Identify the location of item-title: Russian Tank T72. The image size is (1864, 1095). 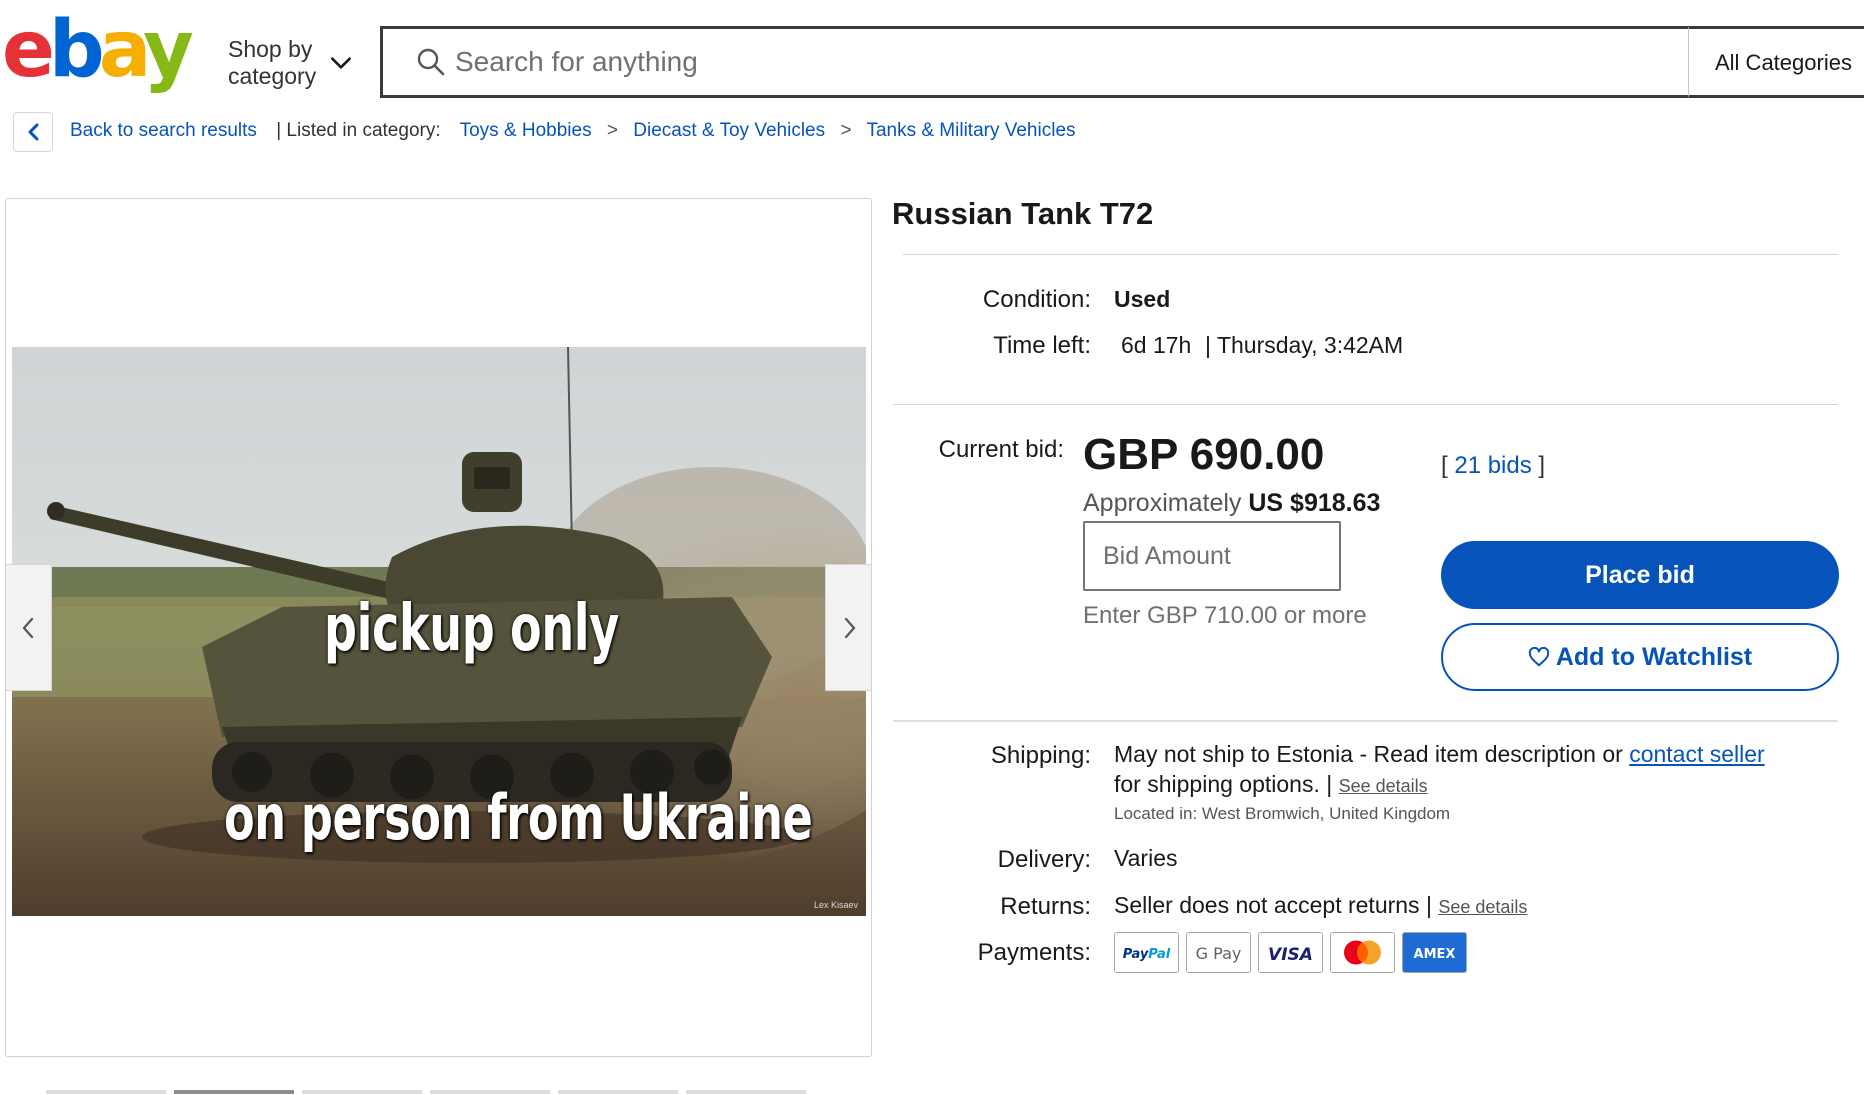
(1023, 213).